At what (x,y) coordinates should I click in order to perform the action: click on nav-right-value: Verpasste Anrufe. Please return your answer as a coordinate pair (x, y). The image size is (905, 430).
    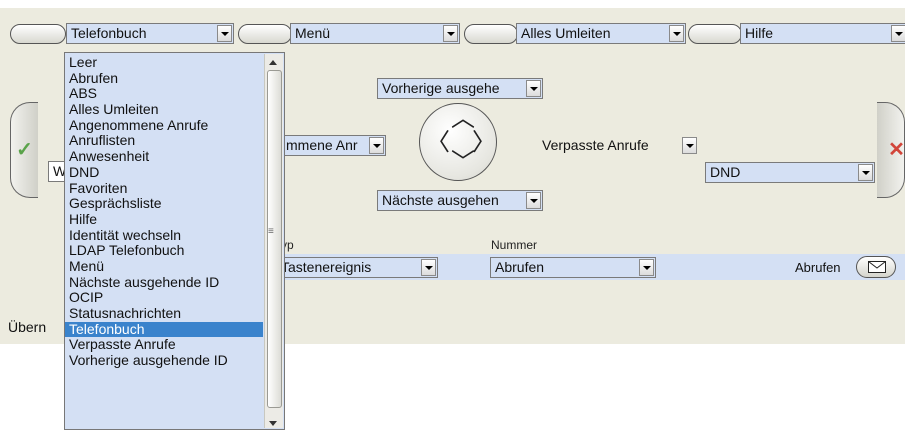
    Looking at the image, I should click on (595, 145).